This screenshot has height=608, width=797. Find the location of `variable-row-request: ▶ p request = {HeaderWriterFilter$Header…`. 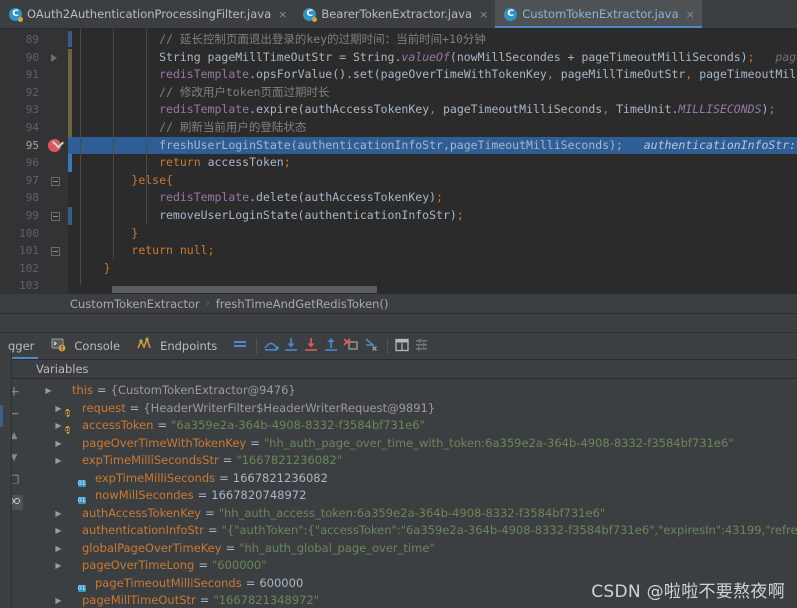

variable-row-request: ▶ p request = {HeaderWriterFilter$Header… is located at coordinates (412, 409).